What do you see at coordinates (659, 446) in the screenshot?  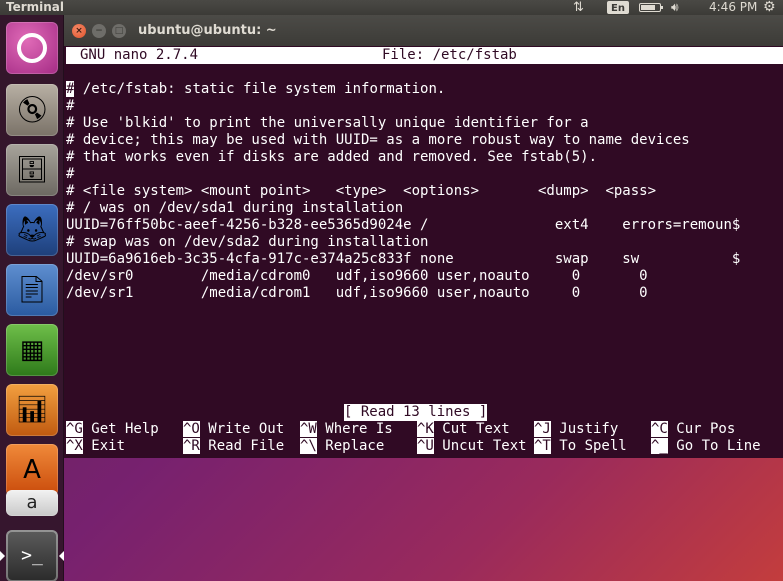 I see `shortcut-key: ^_` at bounding box center [659, 446].